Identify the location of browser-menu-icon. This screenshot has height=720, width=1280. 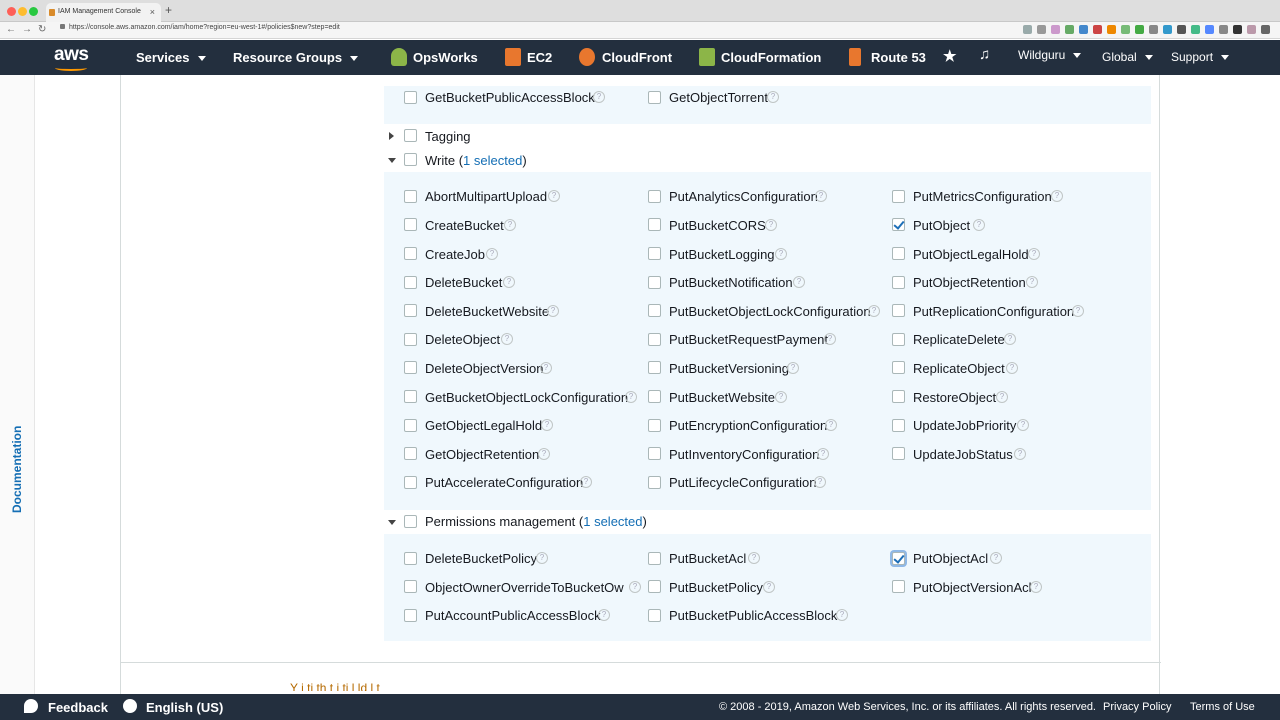
(1265, 29).